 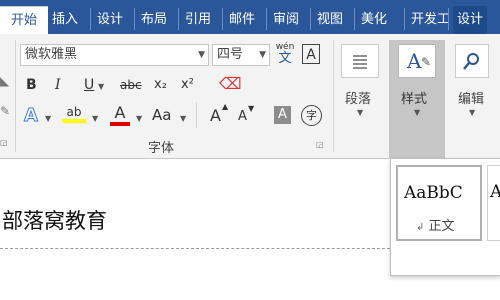 I want to click on italic-button: I, so click(x=58, y=85).